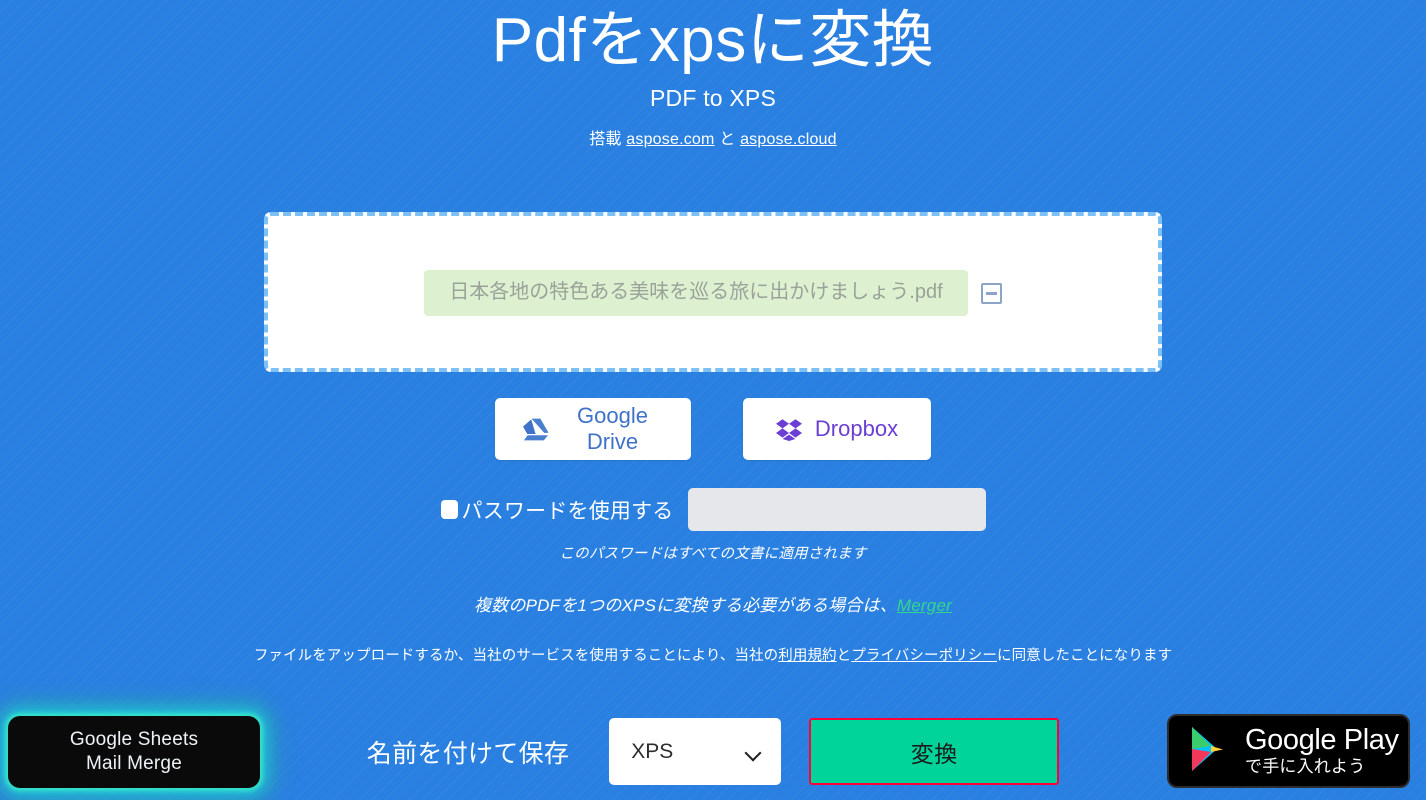 The height and width of the screenshot is (800, 1426). What do you see at coordinates (934, 751) in the screenshot?
I see `convert-button: 変換` at bounding box center [934, 751].